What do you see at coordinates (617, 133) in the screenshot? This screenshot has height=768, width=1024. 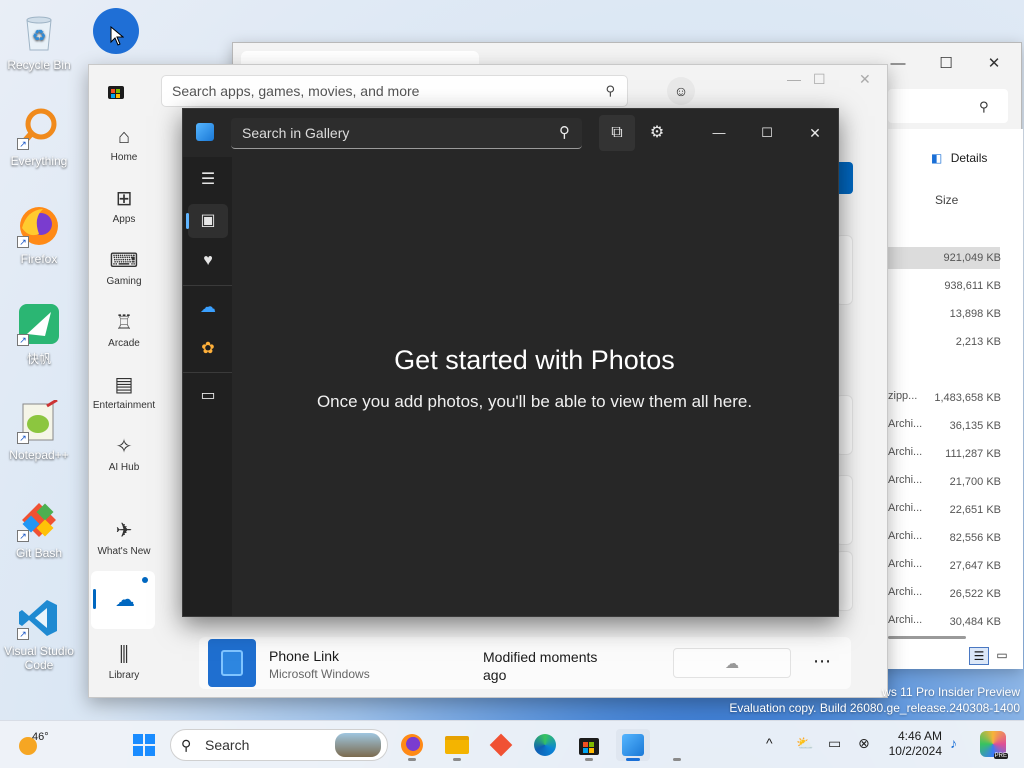 I see `import-button: ⧉` at bounding box center [617, 133].